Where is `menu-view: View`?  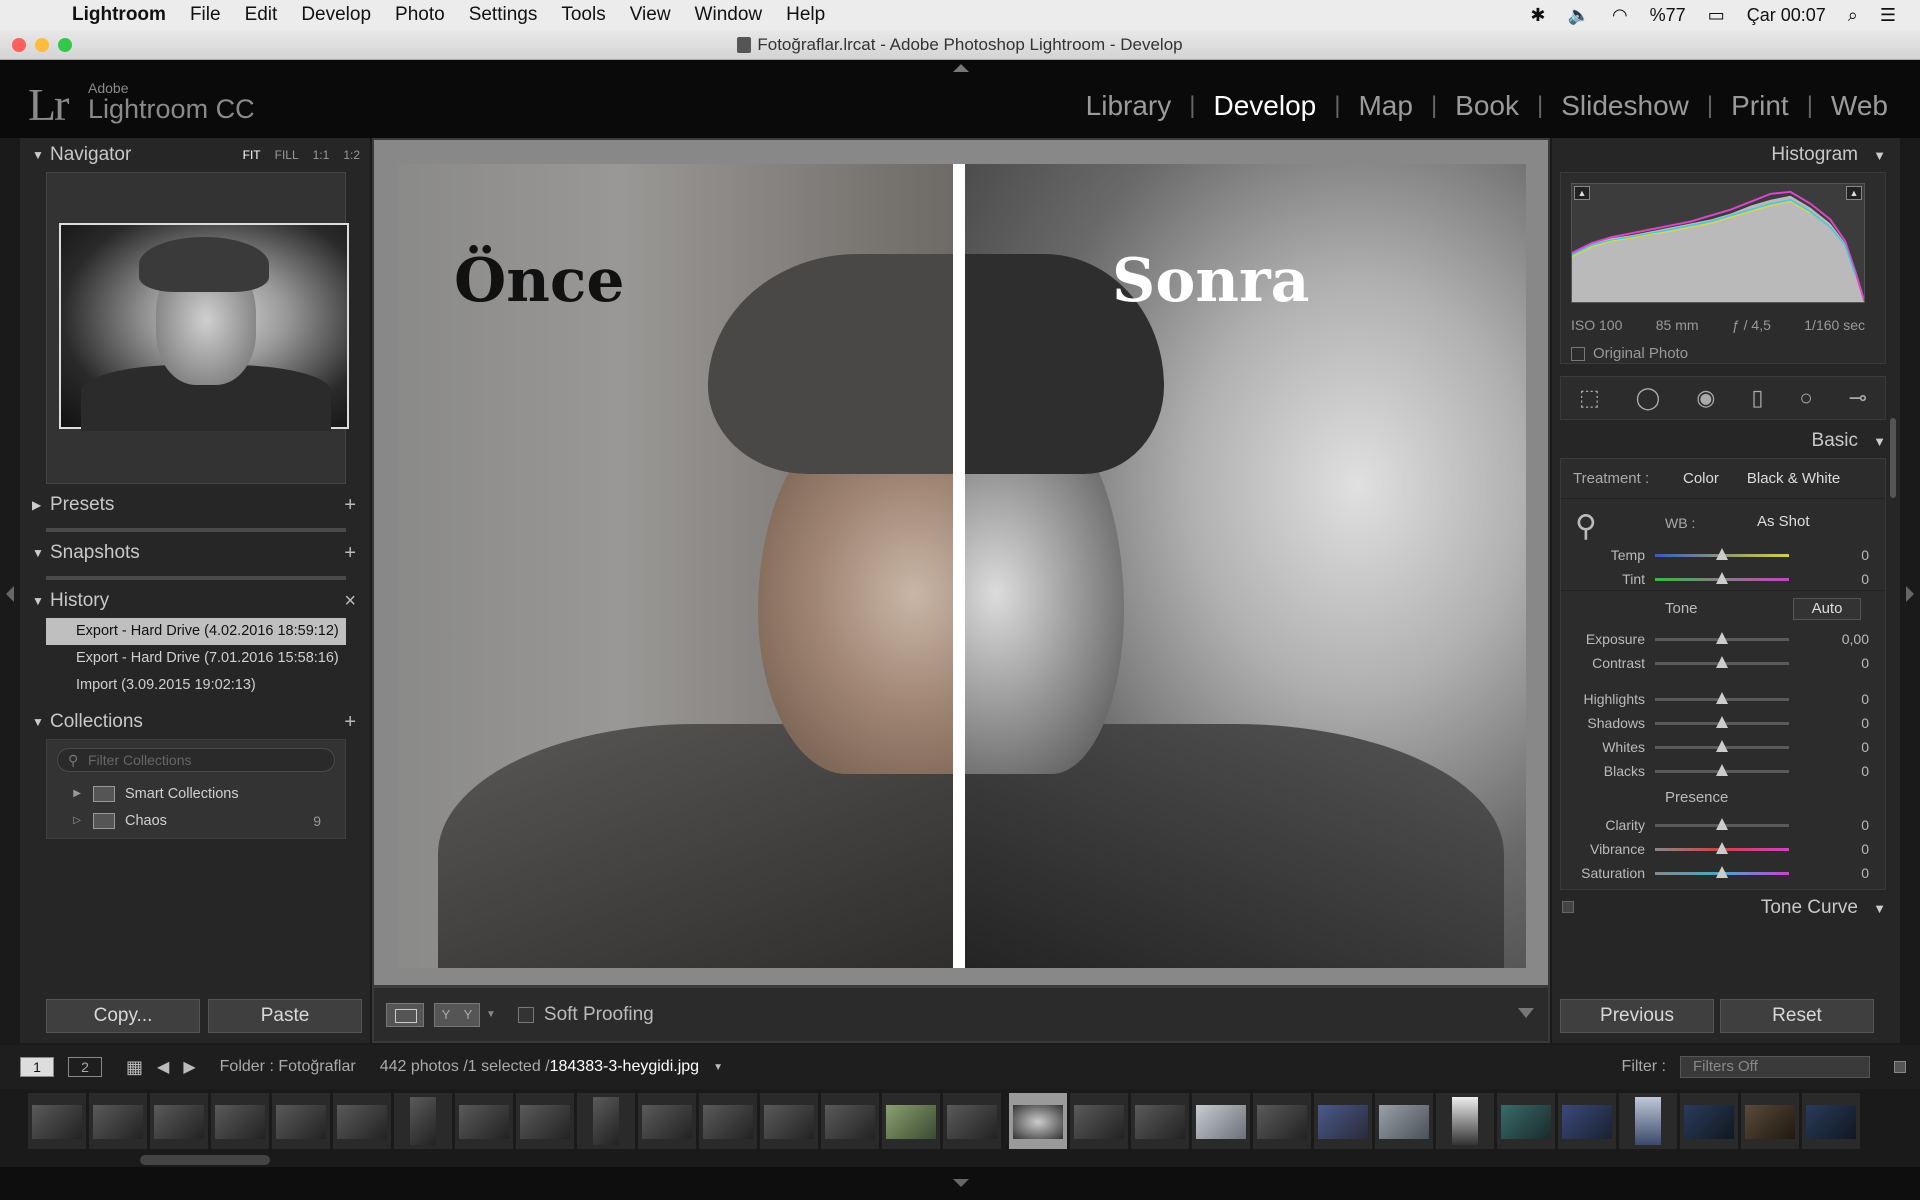 menu-view: View is located at coordinates (650, 15).